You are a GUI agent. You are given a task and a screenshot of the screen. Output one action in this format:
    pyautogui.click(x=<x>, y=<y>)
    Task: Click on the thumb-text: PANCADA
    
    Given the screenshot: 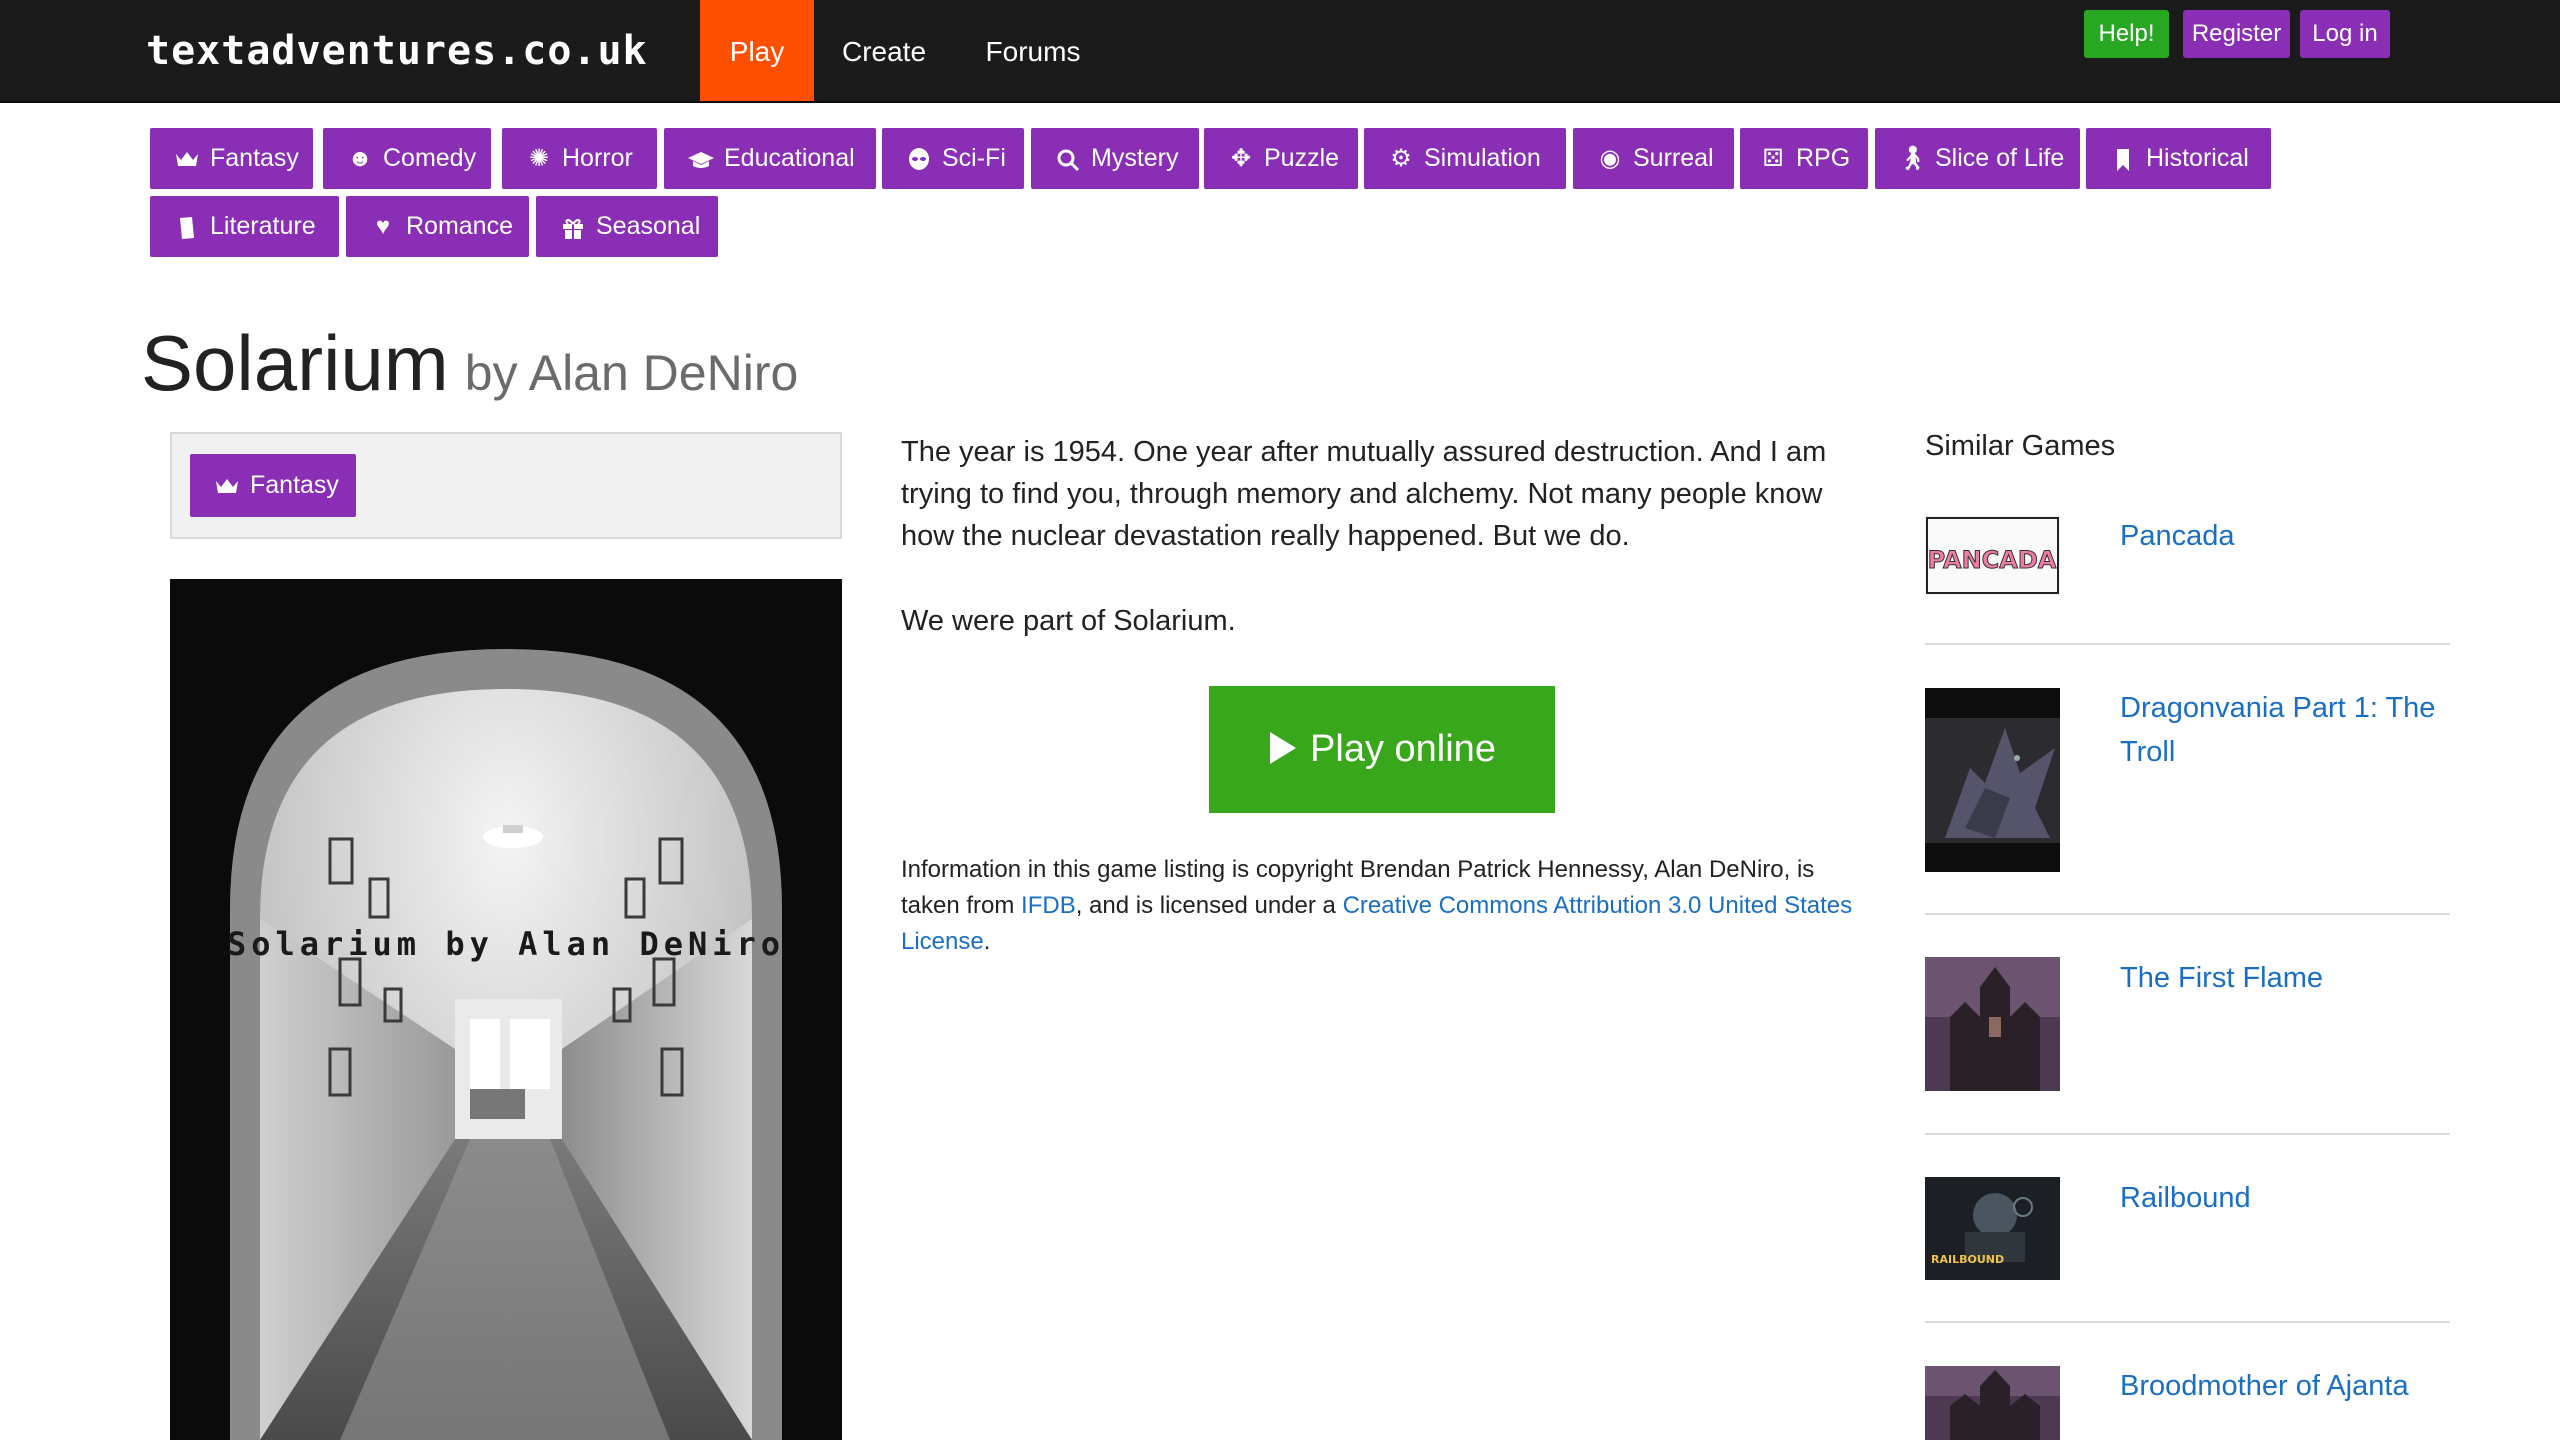 What is the action you would take?
    pyautogui.click(x=1992, y=560)
    